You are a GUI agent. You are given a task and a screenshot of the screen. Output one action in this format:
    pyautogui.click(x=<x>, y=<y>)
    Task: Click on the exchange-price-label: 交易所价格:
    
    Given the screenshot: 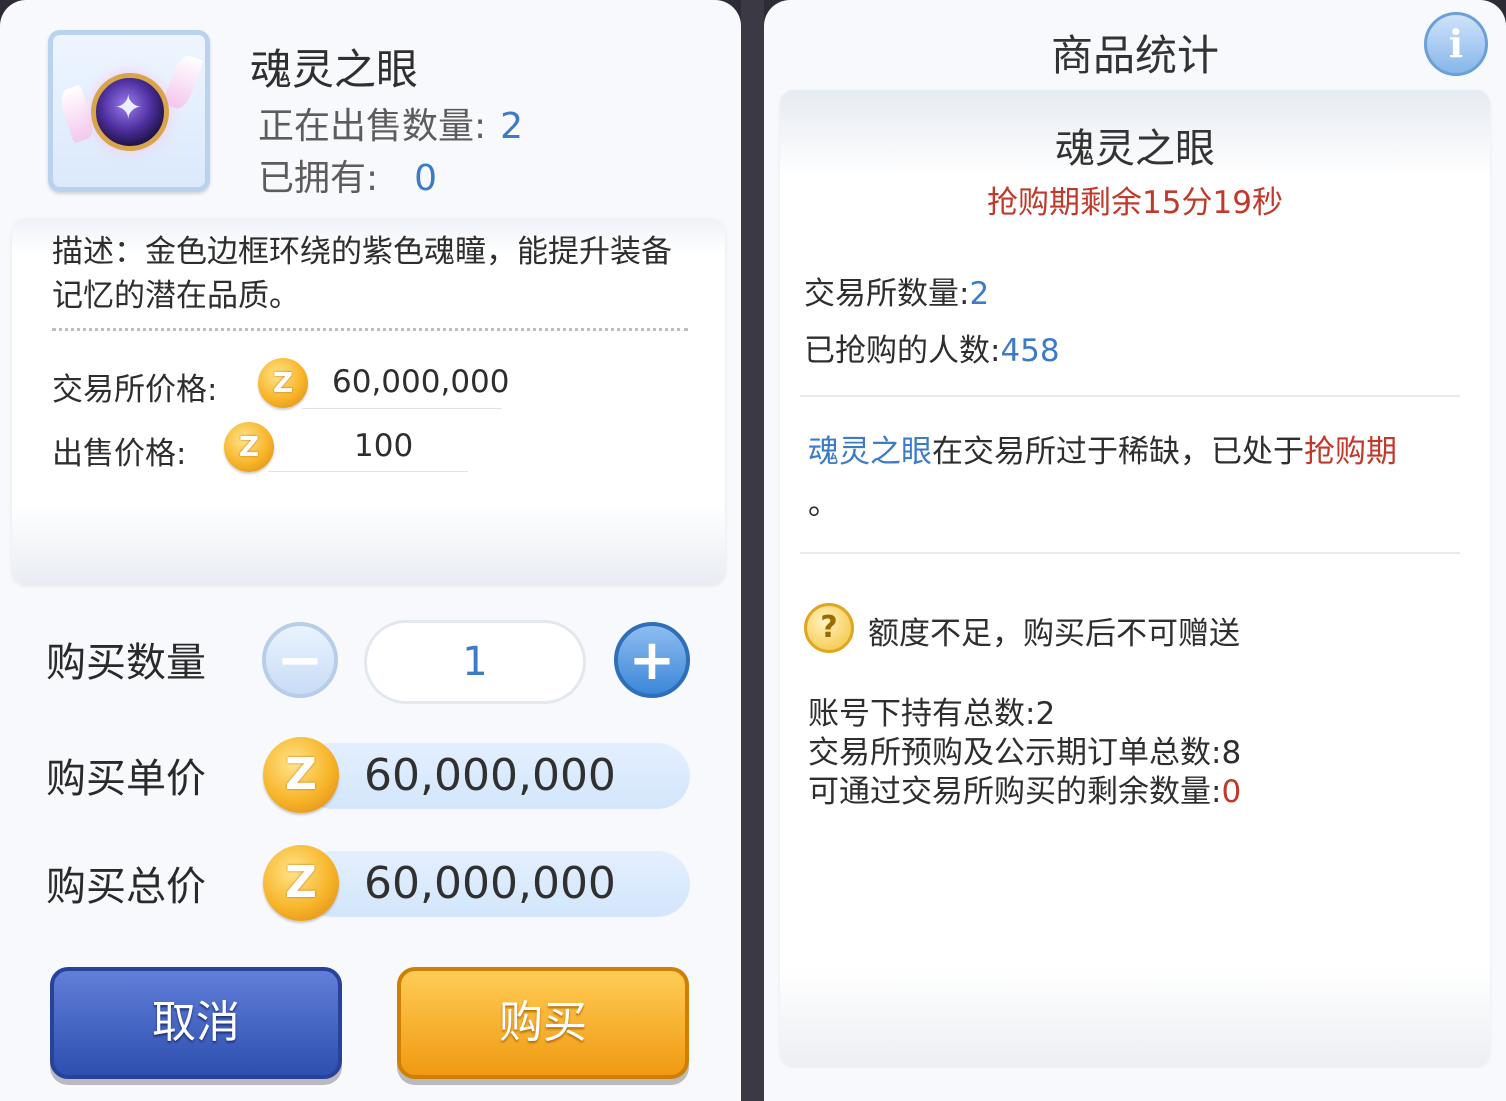 What is the action you would take?
    pyautogui.click(x=135, y=390)
    